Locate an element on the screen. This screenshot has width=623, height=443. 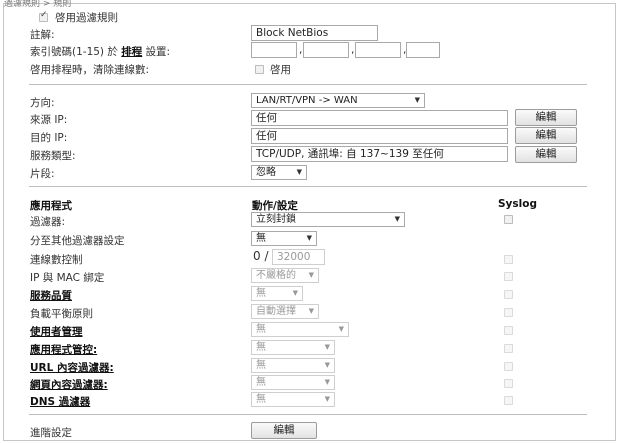
dest-ip-field: 任何 is located at coordinates (379, 136).